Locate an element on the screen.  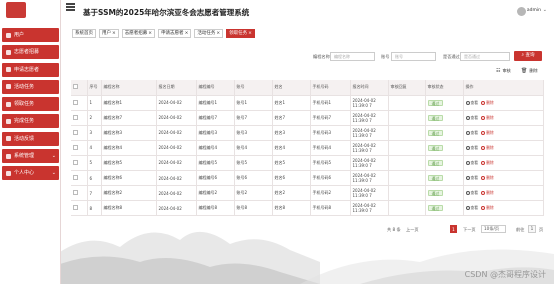
tab-users: 用户× is located at coordinates (109, 33).